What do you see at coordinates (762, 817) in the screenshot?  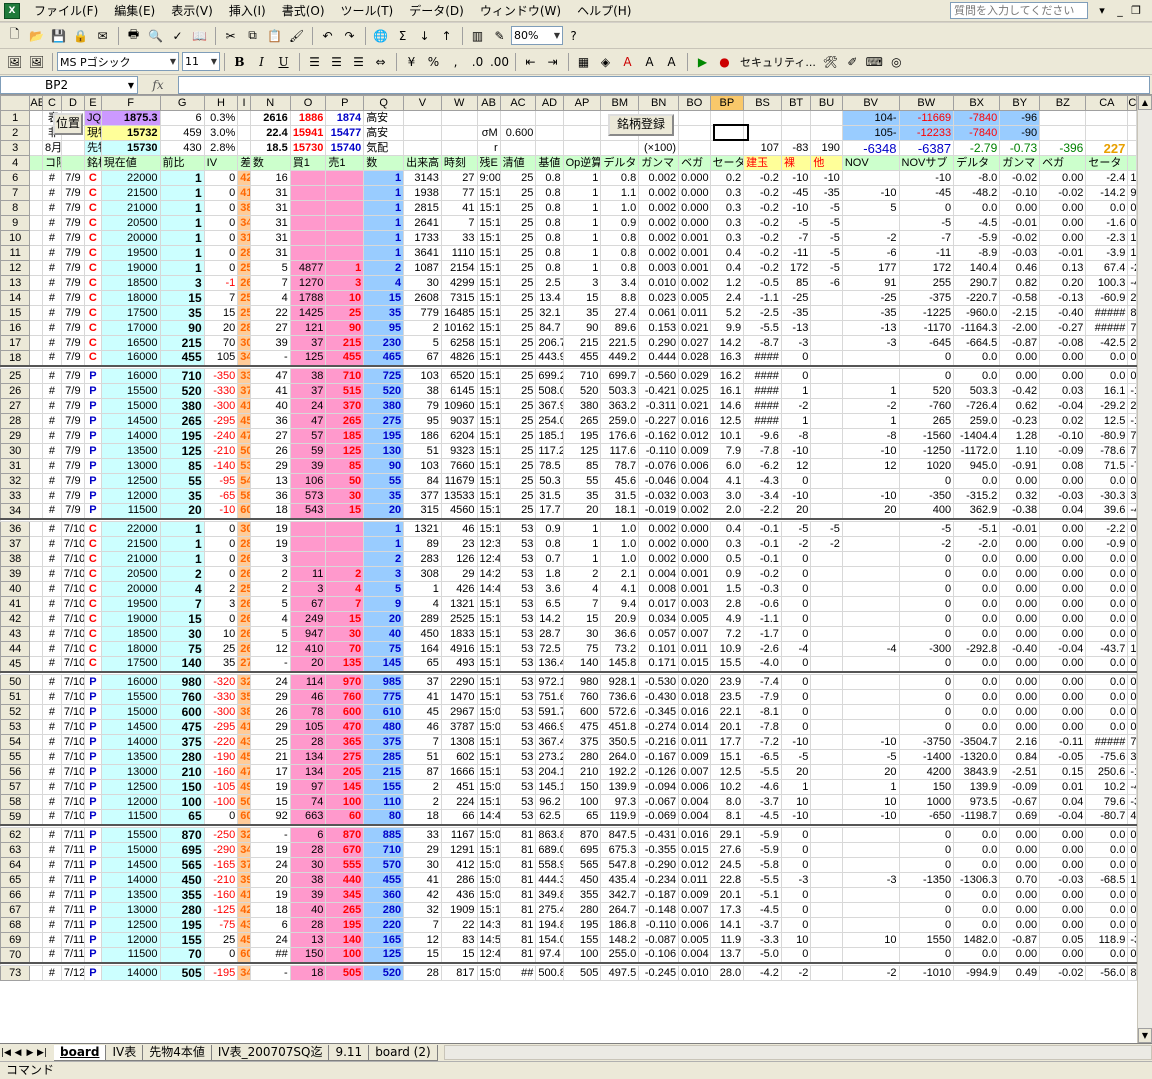 I see `table-cell: -4.5` at bounding box center [762, 817].